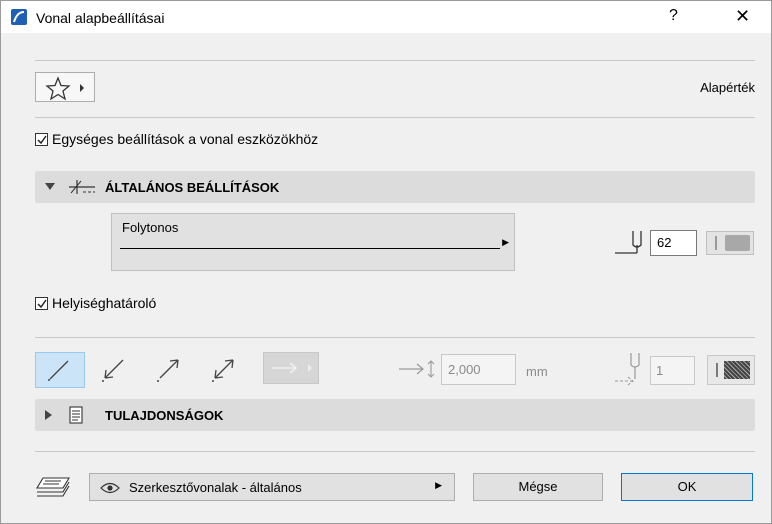 Image resolution: width=772 pixels, height=524 pixels. Describe the element at coordinates (192, 187) in the screenshot. I see `general-settings-label: ÁLTALÁNOS BEÁLLÍTÁSOK` at that location.